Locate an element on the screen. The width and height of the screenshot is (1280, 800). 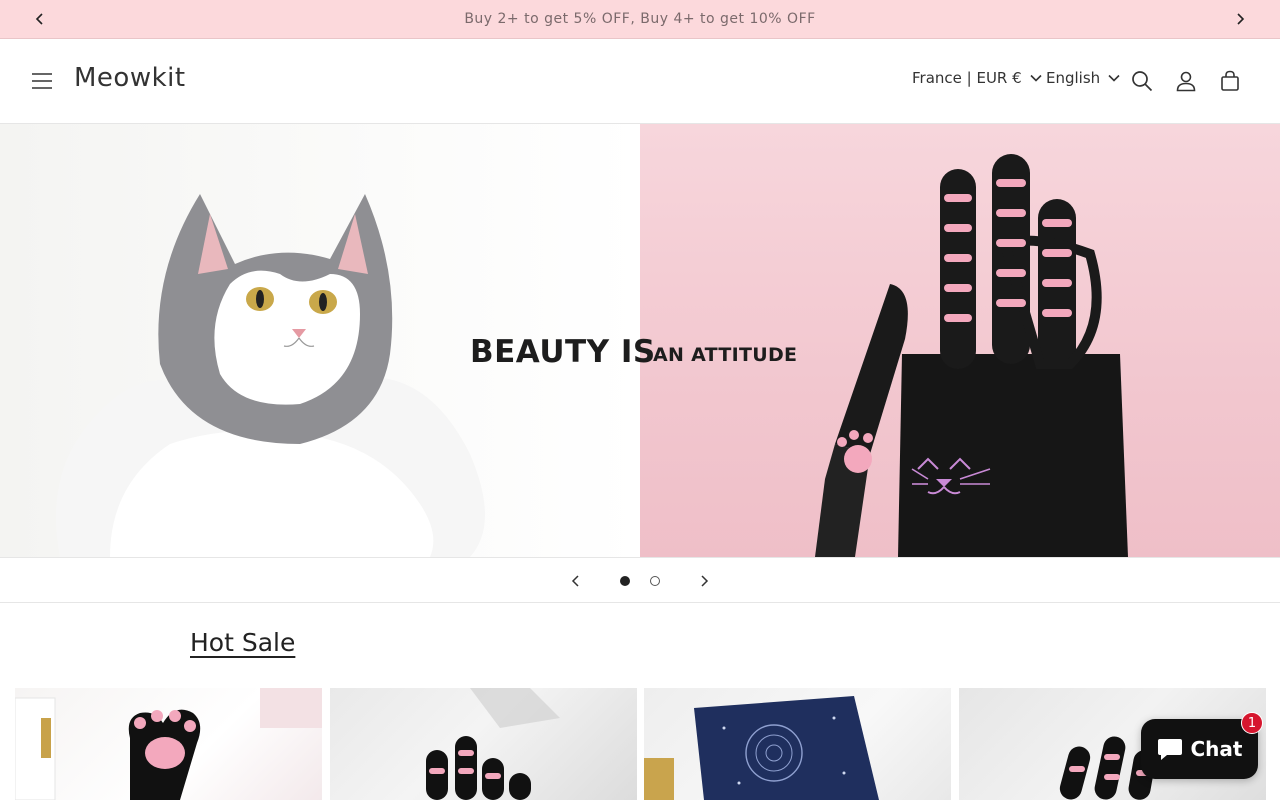
paw-mirror-image is located at coordinates (168, 744).